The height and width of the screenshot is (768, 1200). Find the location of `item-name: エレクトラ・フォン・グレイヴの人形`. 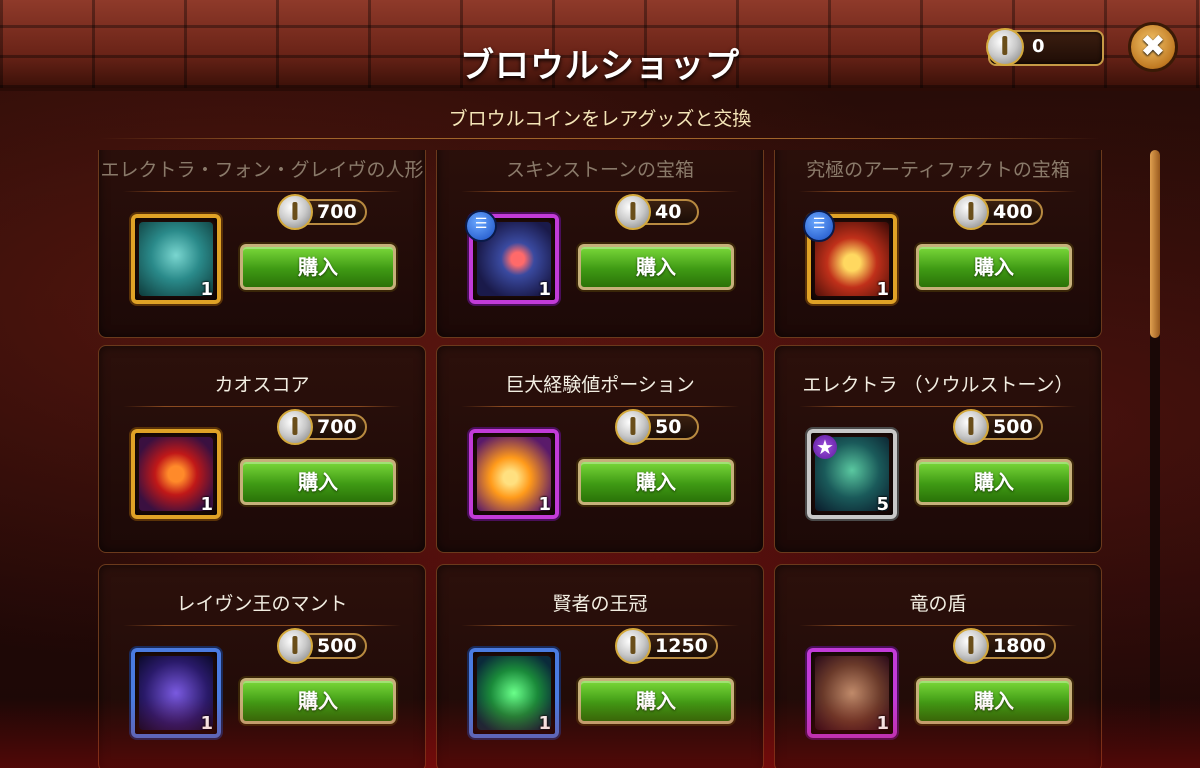

item-name: エレクトラ・フォン・グレイヴの人形 is located at coordinates (262, 170).